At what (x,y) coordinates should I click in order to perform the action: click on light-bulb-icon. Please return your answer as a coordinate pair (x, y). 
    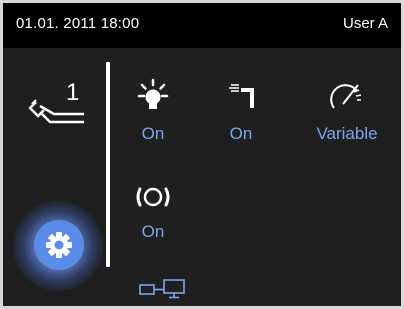
    Looking at the image, I should click on (153, 93).